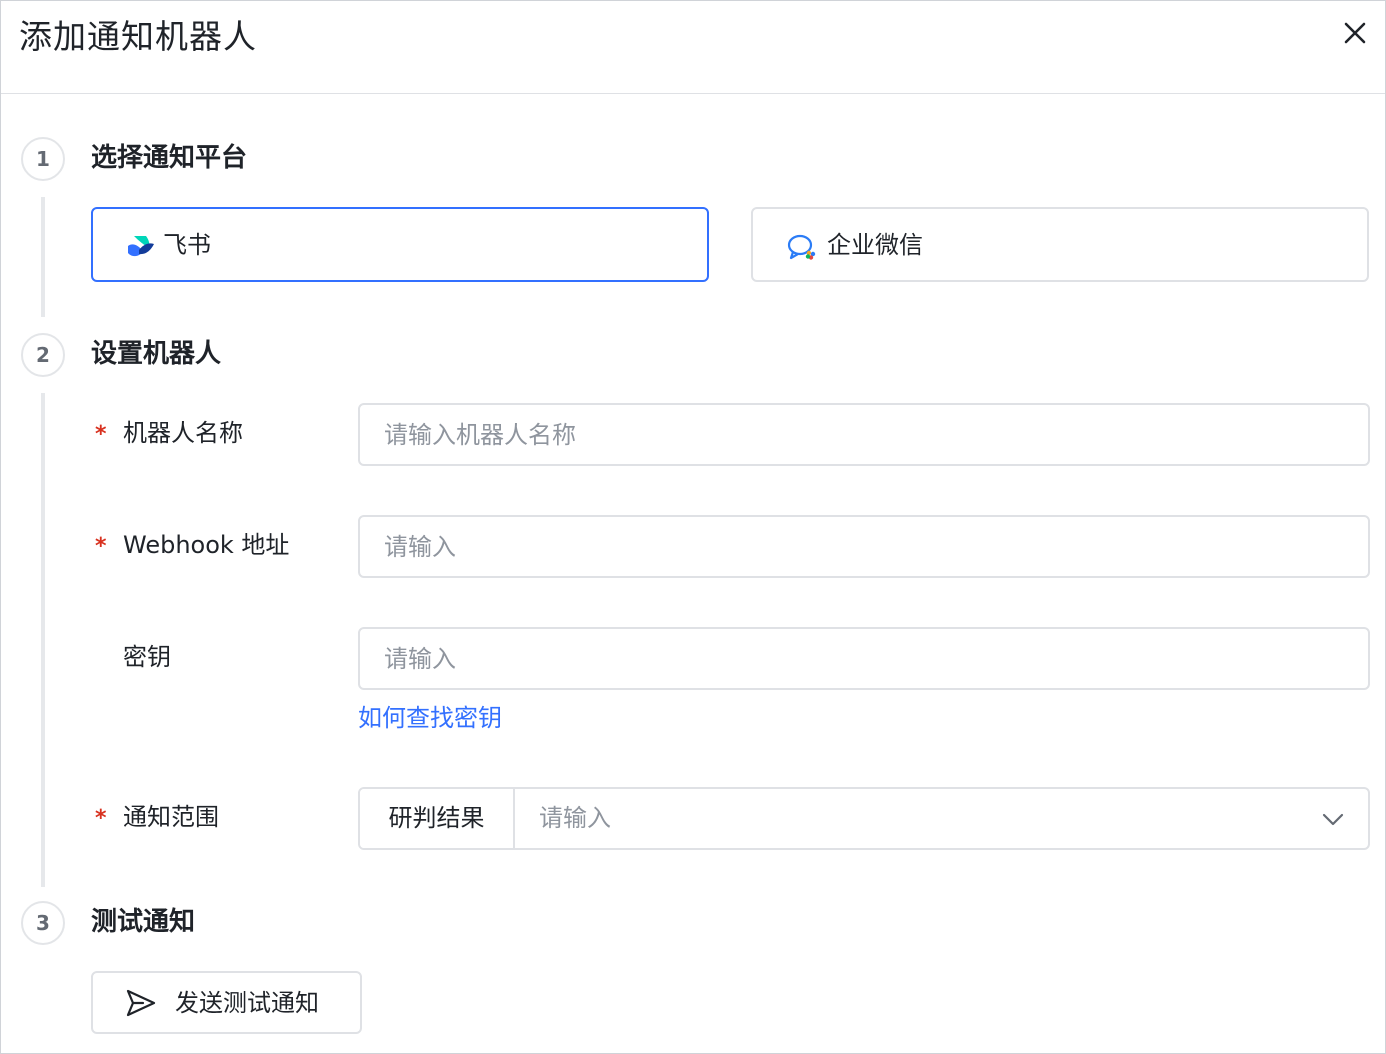  Describe the element at coordinates (169, 158) in the screenshot. I see `step-1-title: 选择通知平台` at that location.